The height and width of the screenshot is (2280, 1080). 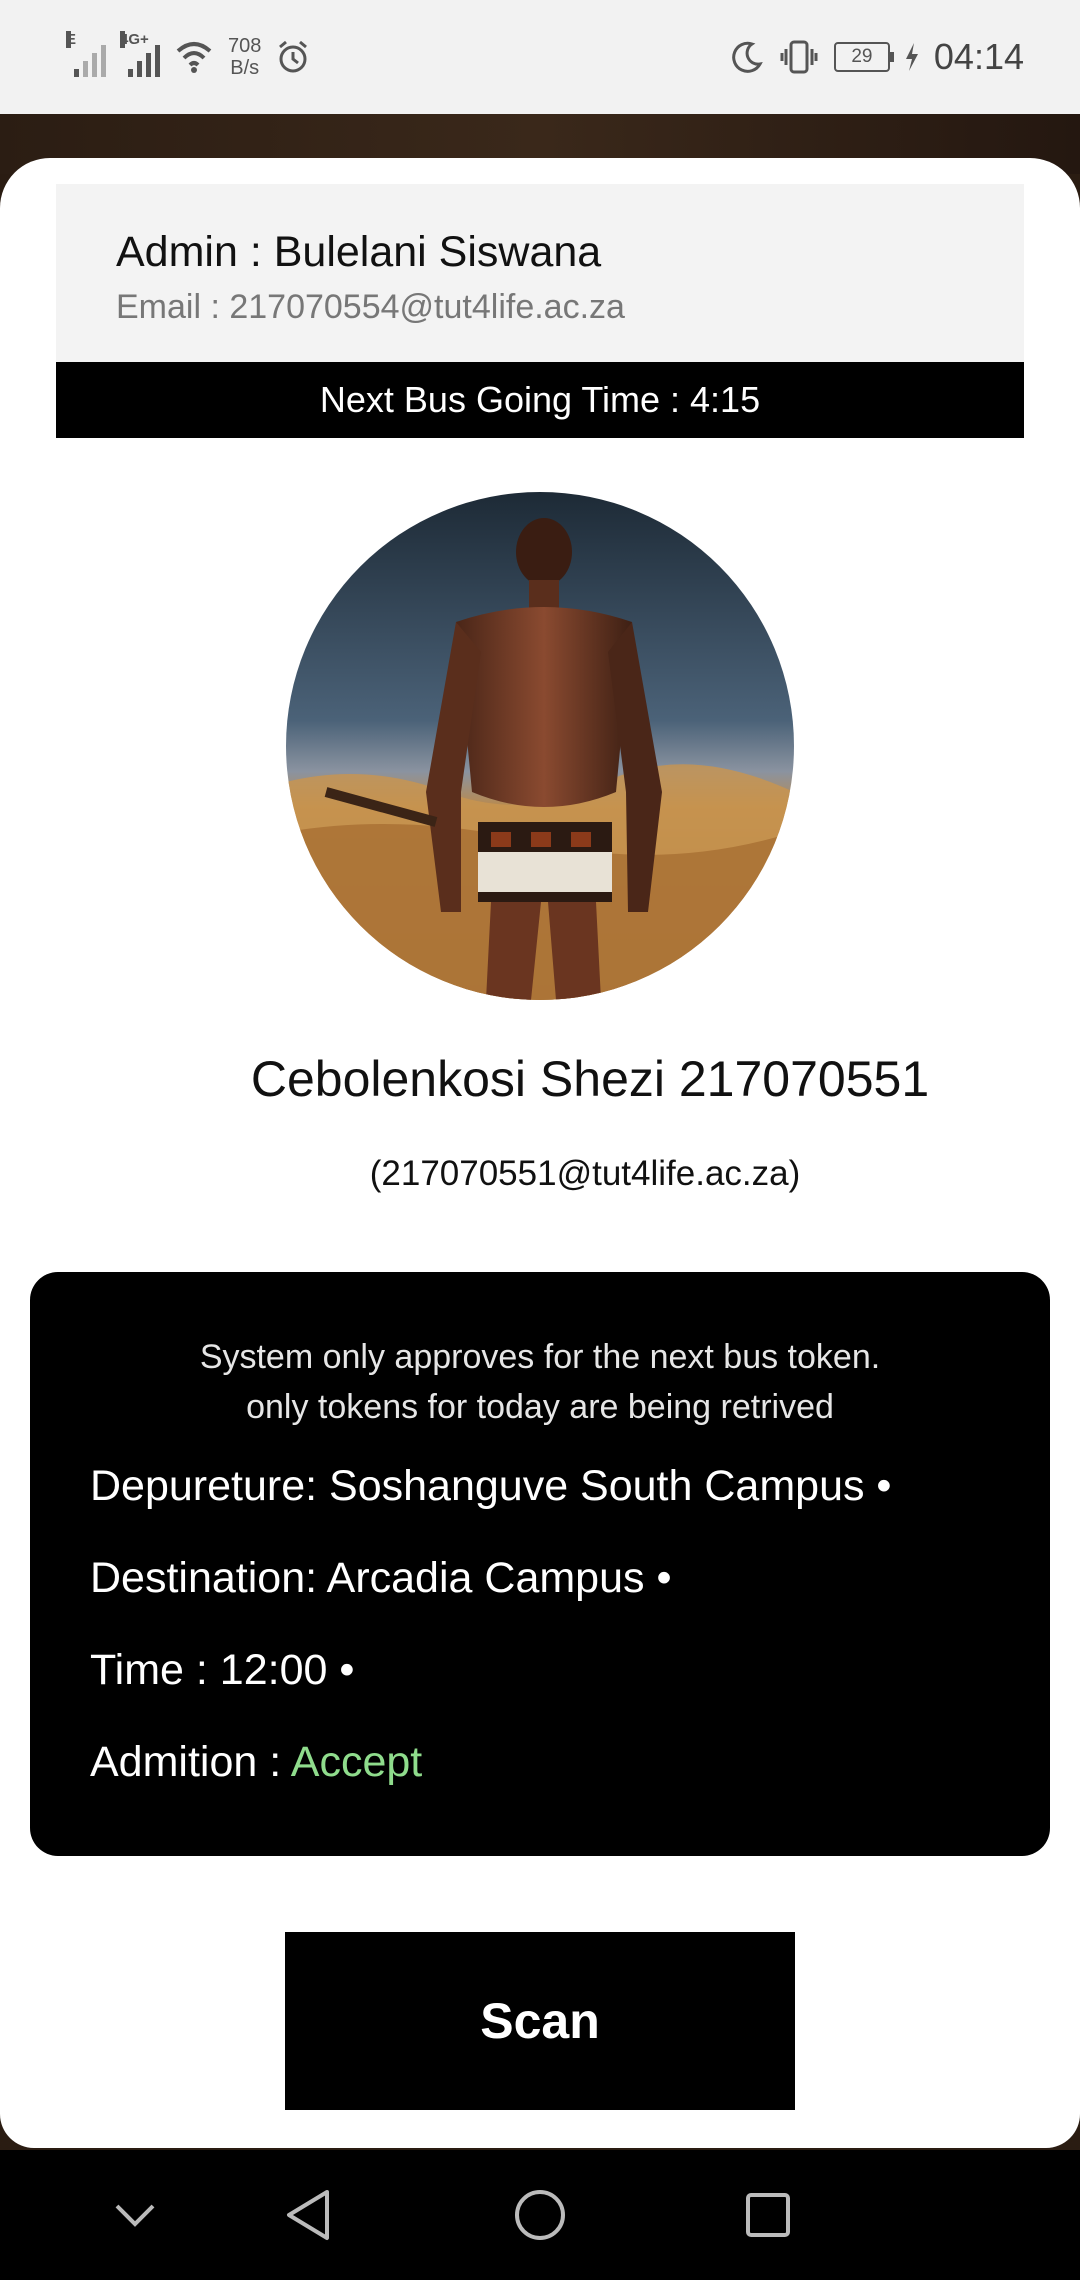 I want to click on admission-status: Accept, so click(x=356, y=1762).